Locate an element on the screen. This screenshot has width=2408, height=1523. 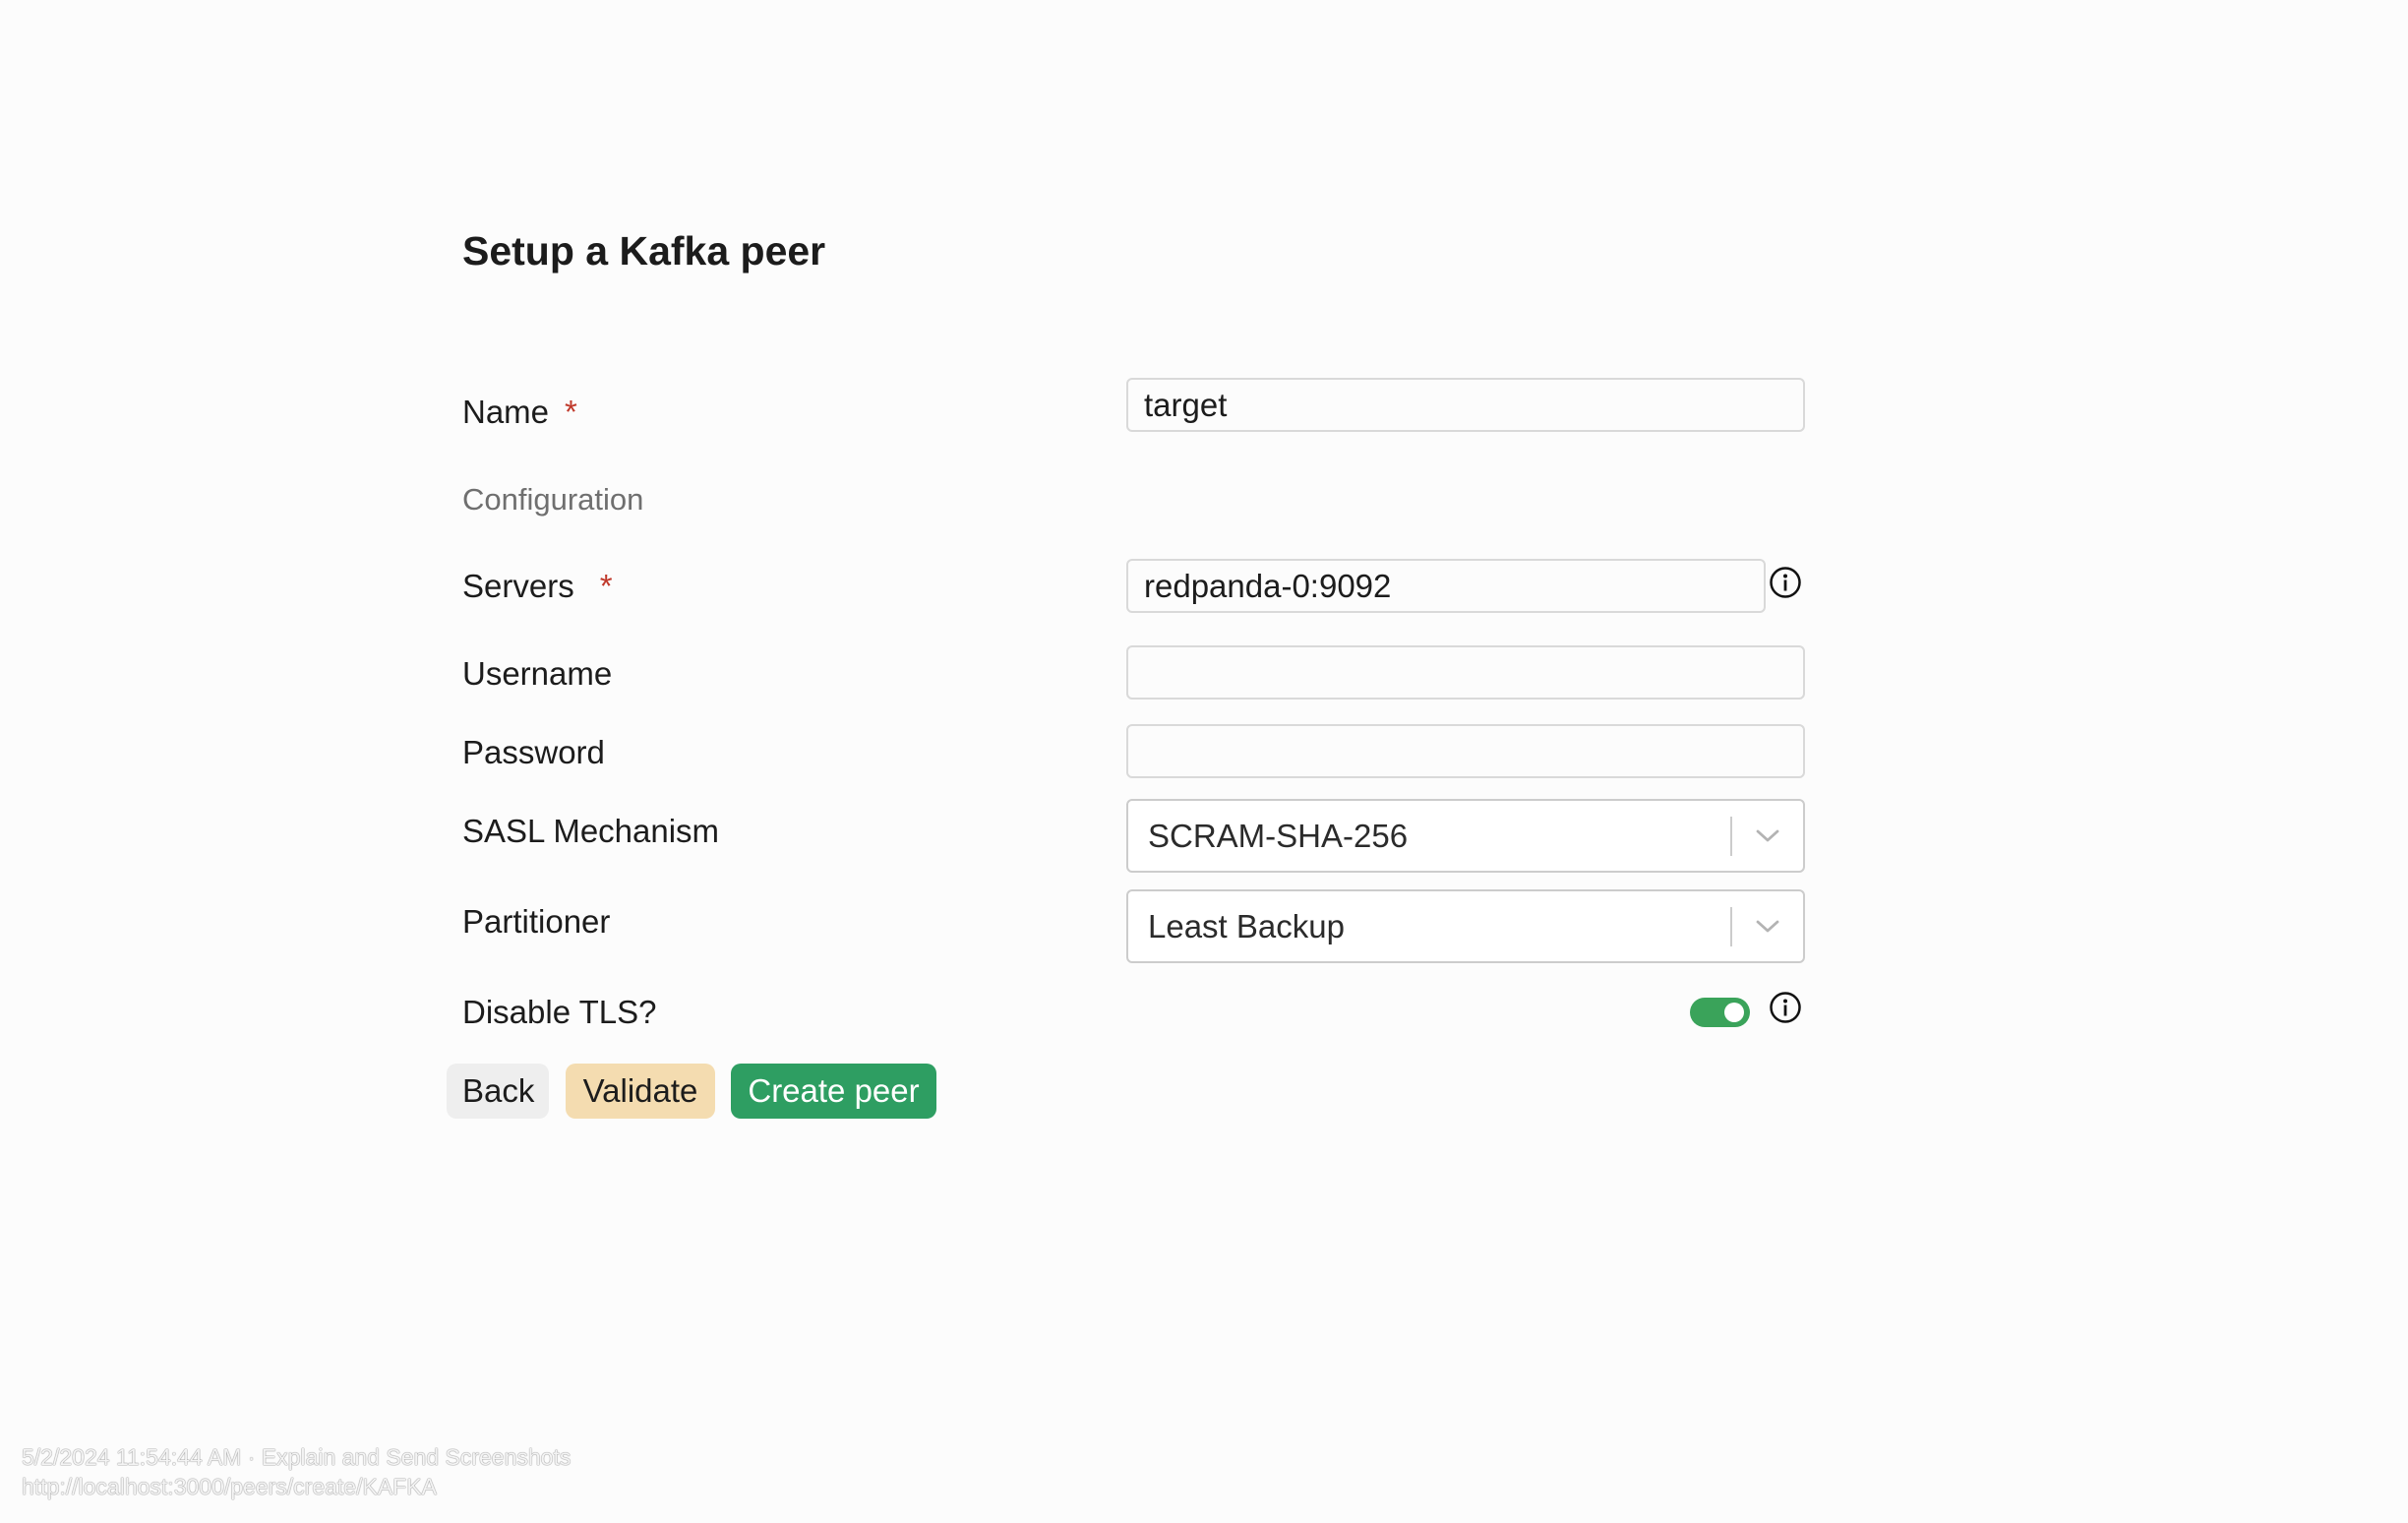
disable-tls-toggle is located at coordinates (1720, 1012).